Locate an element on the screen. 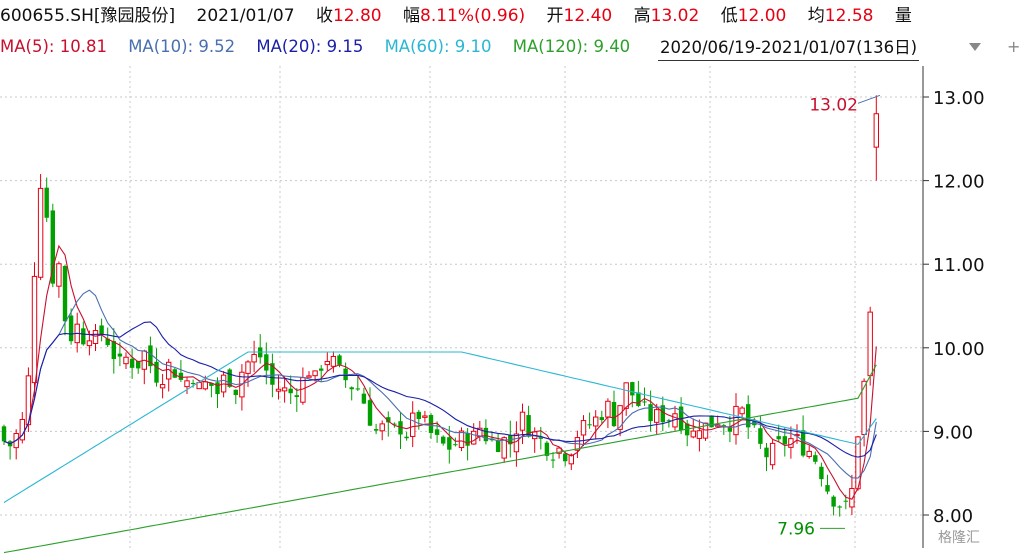 This screenshot has width=1025, height=555. y-tick-label: 11.00 is located at coordinates (959, 265).